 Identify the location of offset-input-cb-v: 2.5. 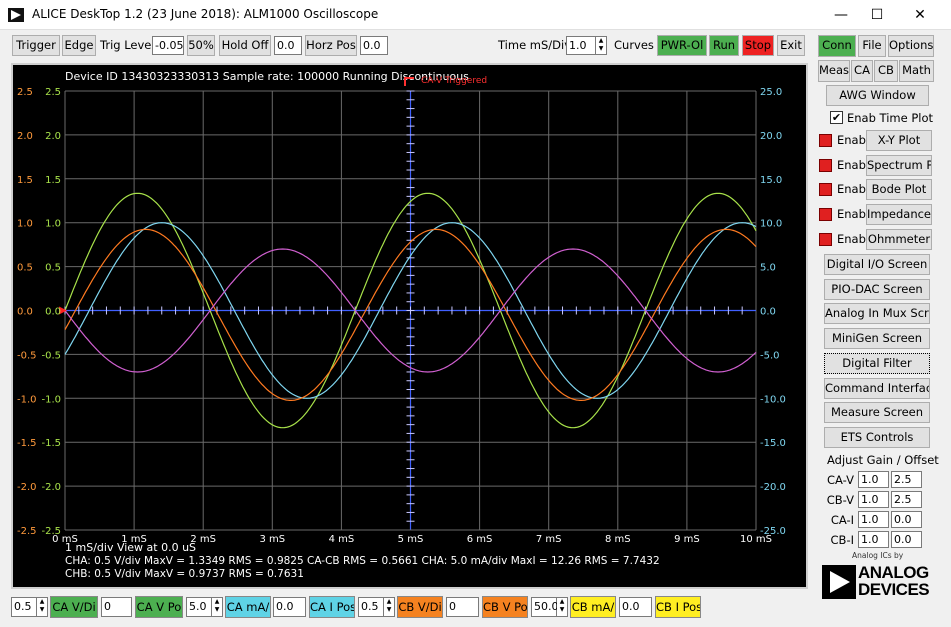
(906, 499).